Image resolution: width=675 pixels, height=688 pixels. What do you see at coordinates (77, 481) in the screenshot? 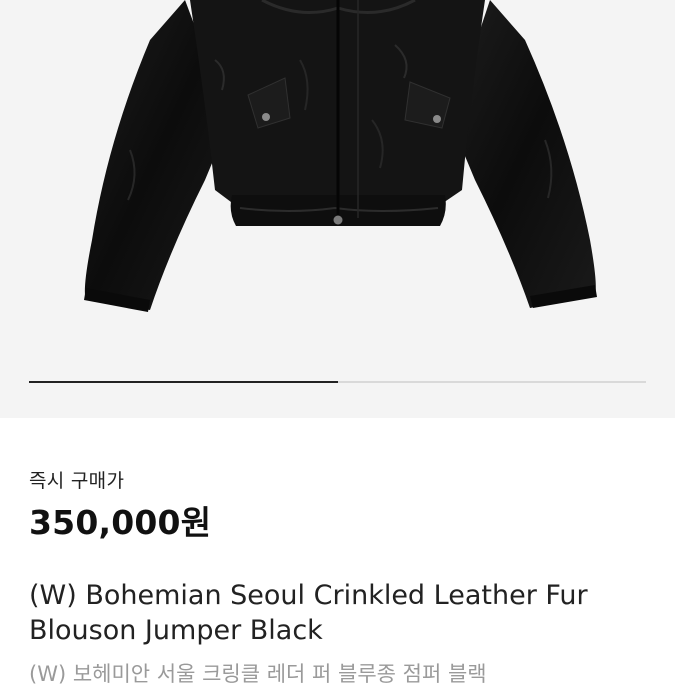
I see `price-label: 즉시 구매가` at bounding box center [77, 481].